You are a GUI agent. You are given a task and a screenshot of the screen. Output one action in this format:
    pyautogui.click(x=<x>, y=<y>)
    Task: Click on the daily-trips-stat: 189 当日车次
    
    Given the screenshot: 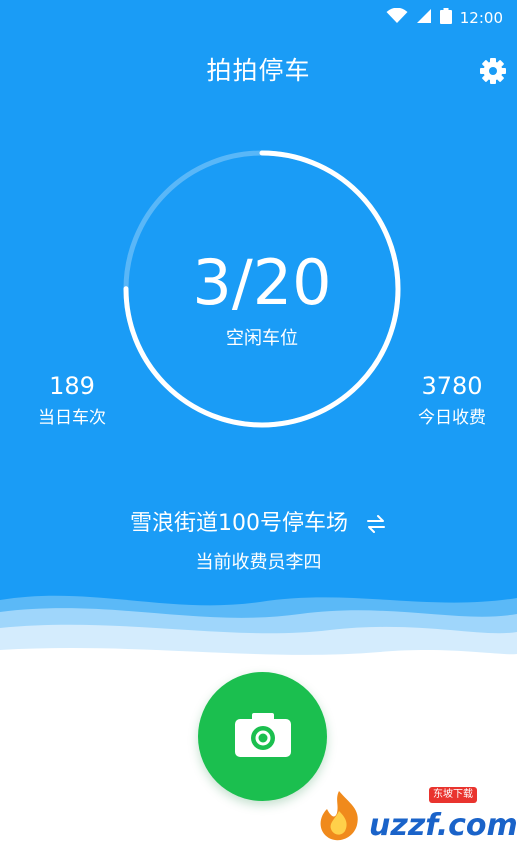 What is the action you would take?
    pyautogui.click(x=72, y=400)
    